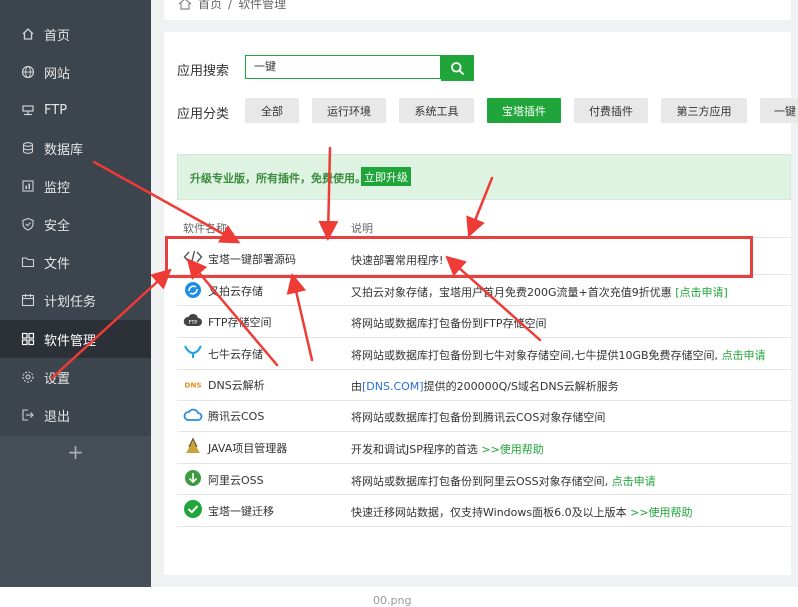 This screenshot has width=798, height=607. I want to click on category-one-click: 一键, so click(779, 110).